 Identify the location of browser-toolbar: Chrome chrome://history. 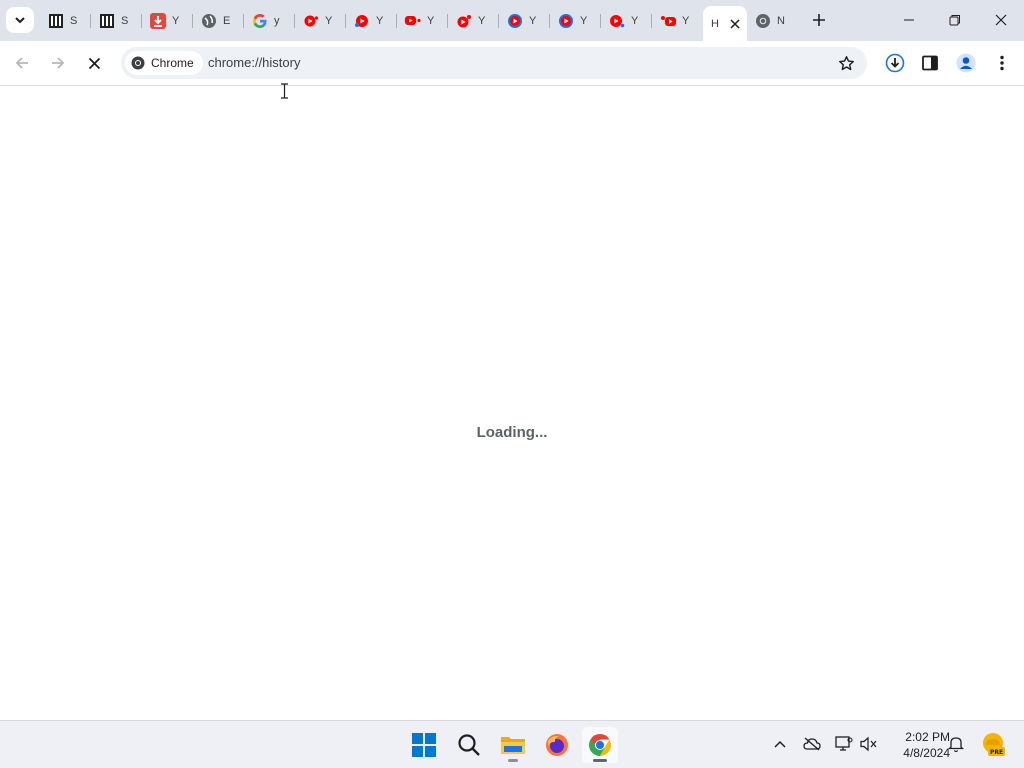
(512, 63).